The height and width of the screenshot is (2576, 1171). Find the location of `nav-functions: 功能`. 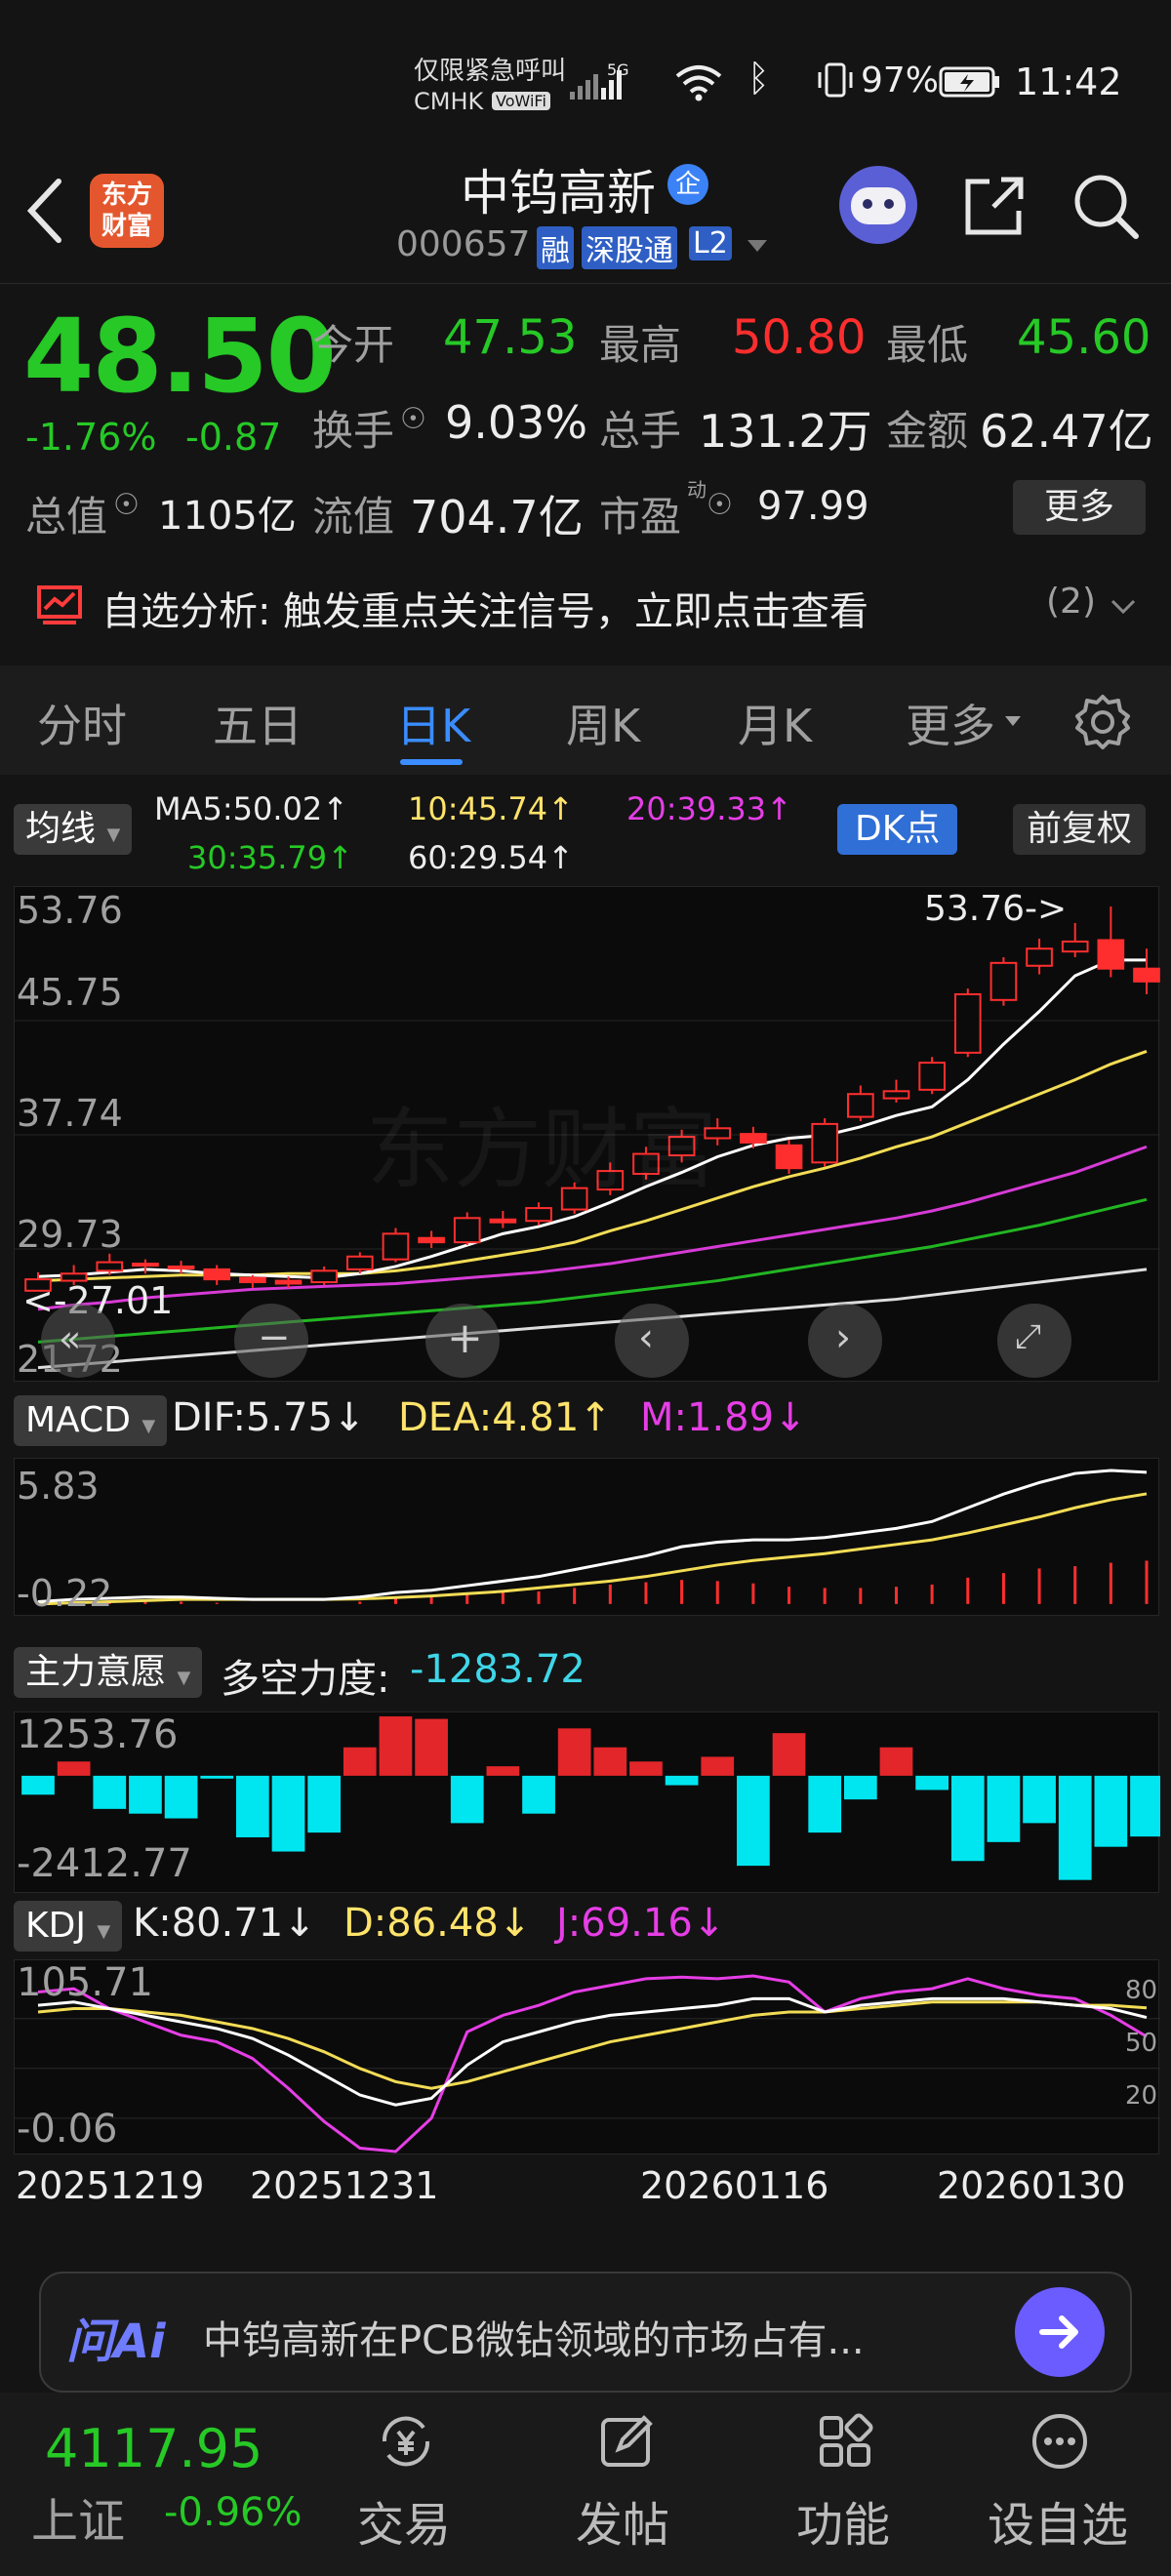

nav-functions: 功能 is located at coordinates (844, 2484).